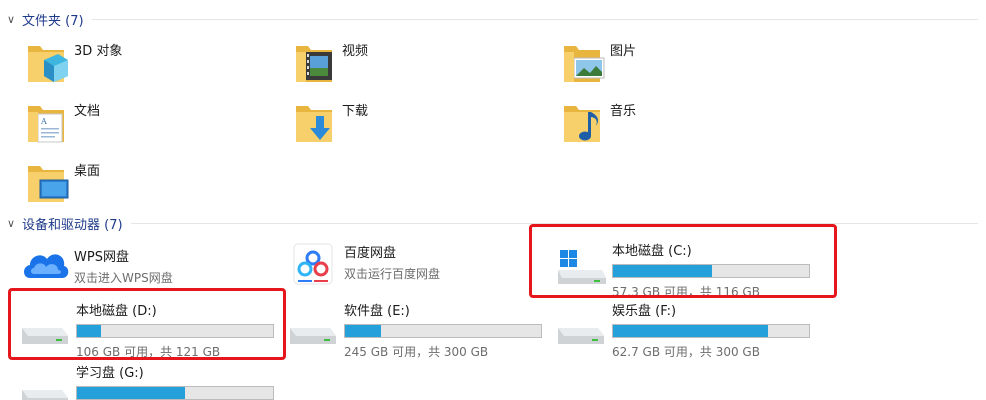 The height and width of the screenshot is (400, 986). I want to click on folder-label: 3D 对象, so click(98, 51).